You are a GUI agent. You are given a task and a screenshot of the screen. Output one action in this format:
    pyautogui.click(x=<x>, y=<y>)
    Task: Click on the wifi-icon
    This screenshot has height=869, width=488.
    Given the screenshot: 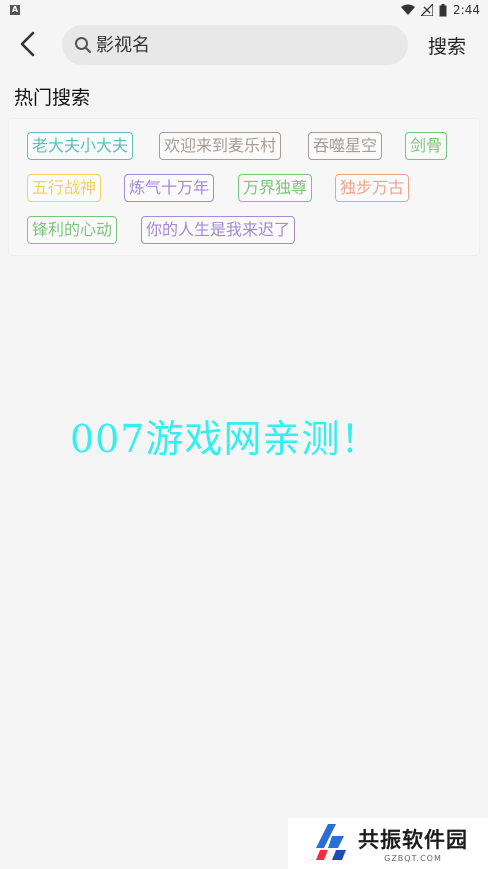 What is the action you would take?
    pyautogui.click(x=408, y=10)
    